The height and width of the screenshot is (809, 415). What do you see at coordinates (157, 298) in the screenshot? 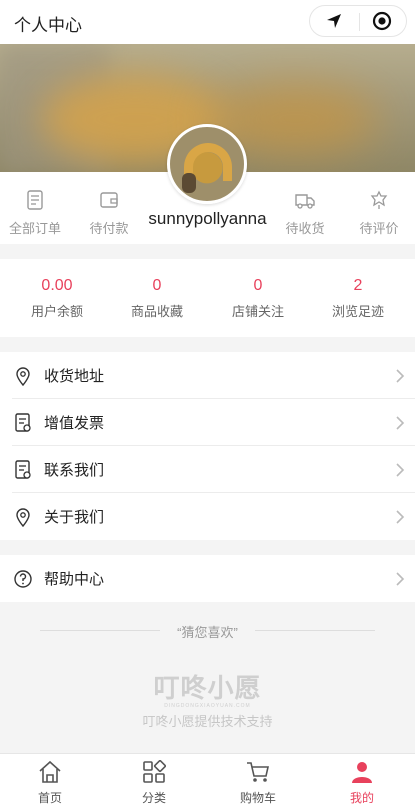
I see `stat-favorites: 0 商品收藏` at bounding box center [157, 298].